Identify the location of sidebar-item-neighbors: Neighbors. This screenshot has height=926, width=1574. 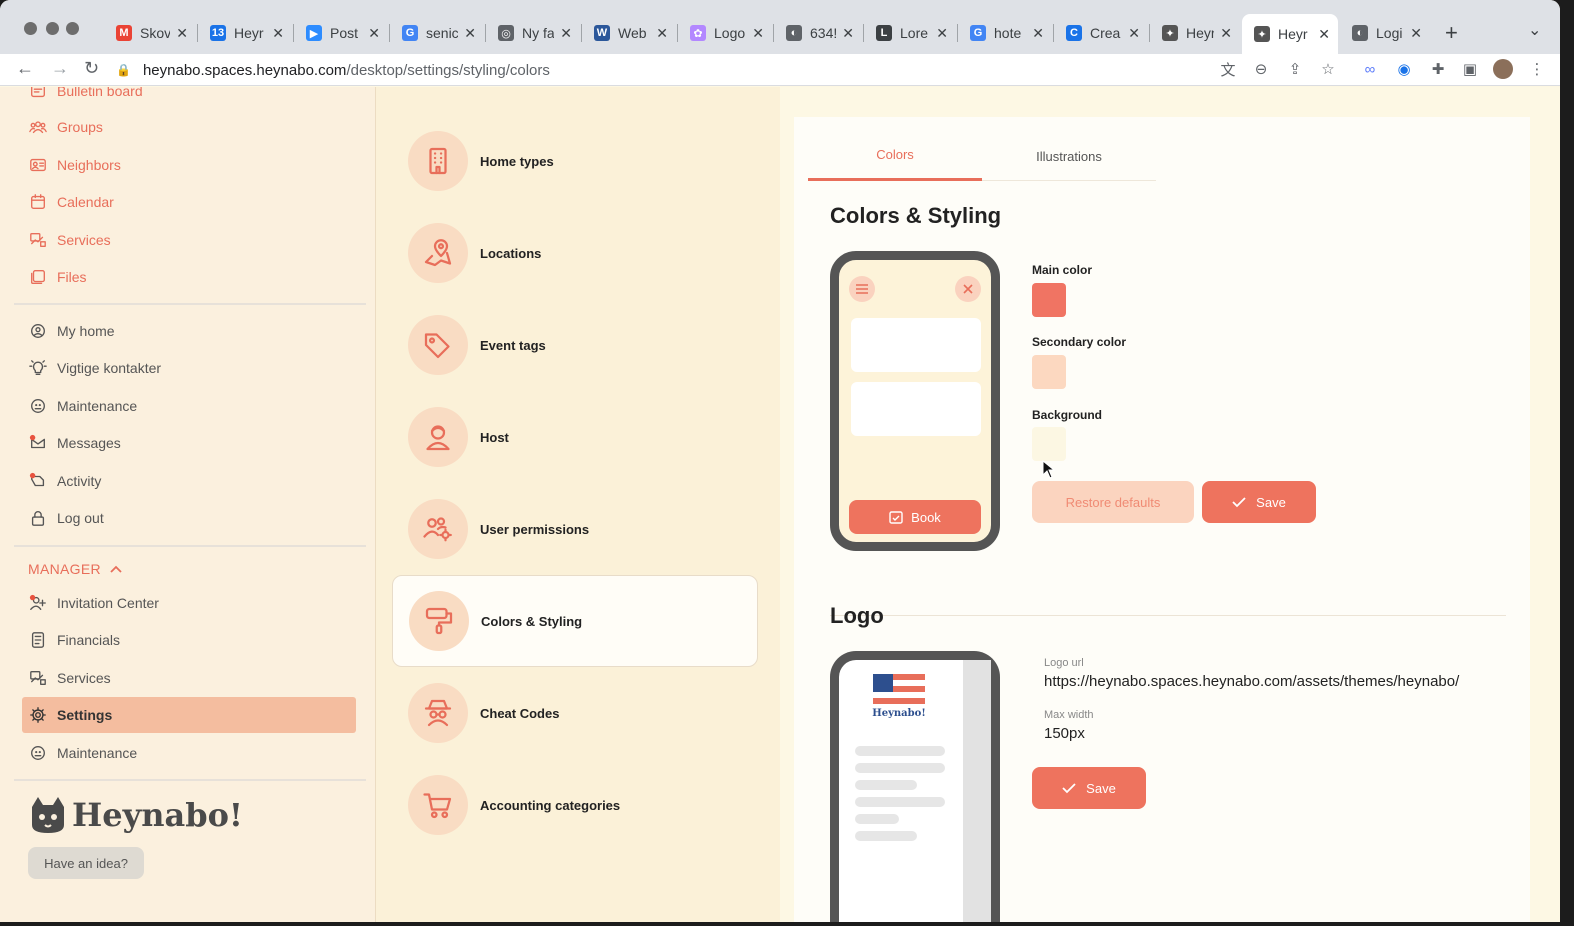
(189, 165).